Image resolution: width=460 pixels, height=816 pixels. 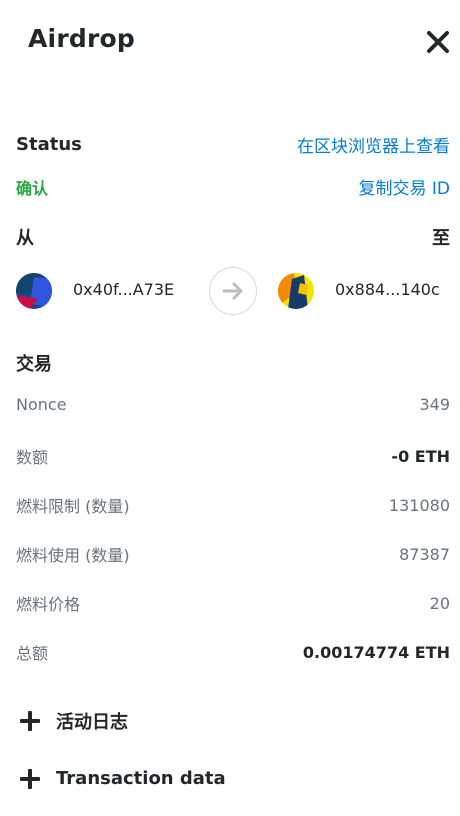 What do you see at coordinates (73, 506) in the screenshot?
I see `detail-key: 燃料限制 (数量)` at bounding box center [73, 506].